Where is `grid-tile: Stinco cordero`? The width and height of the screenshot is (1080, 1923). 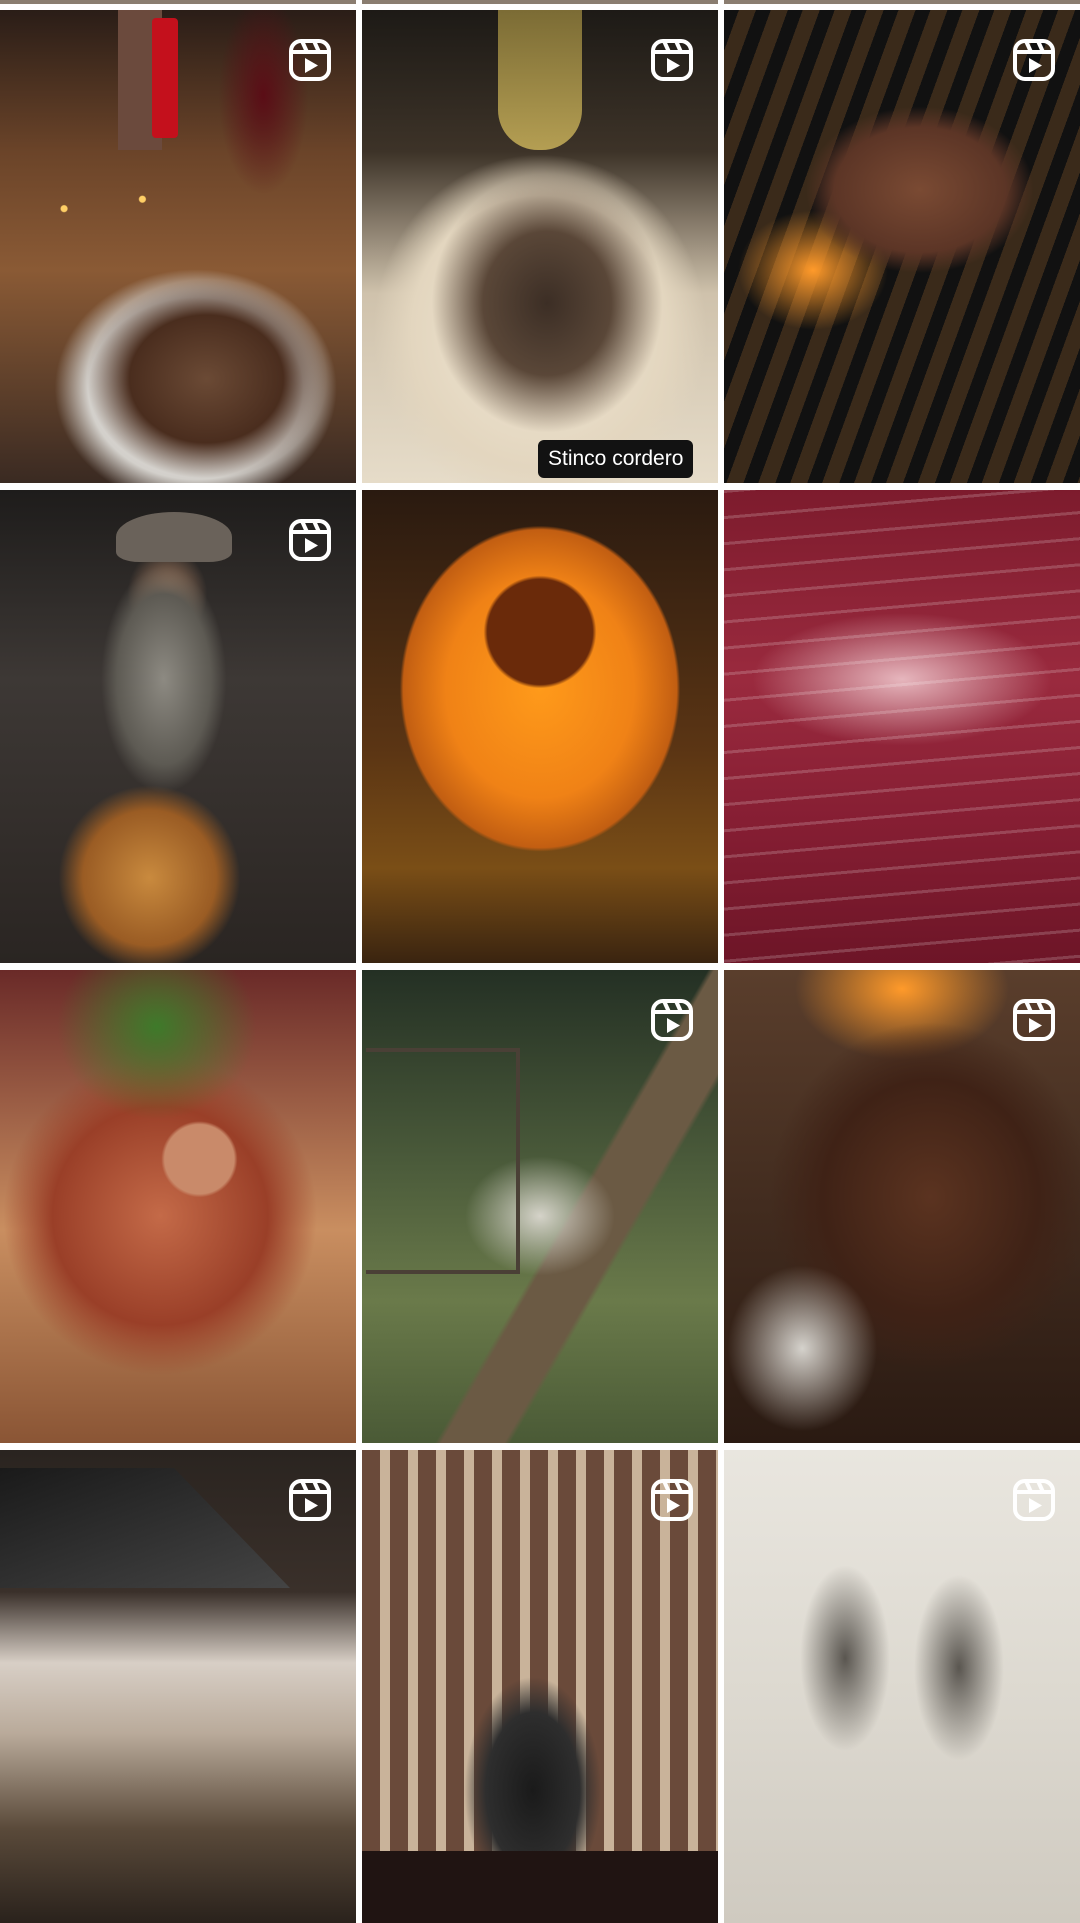 grid-tile: Stinco cordero is located at coordinates (540, 246).